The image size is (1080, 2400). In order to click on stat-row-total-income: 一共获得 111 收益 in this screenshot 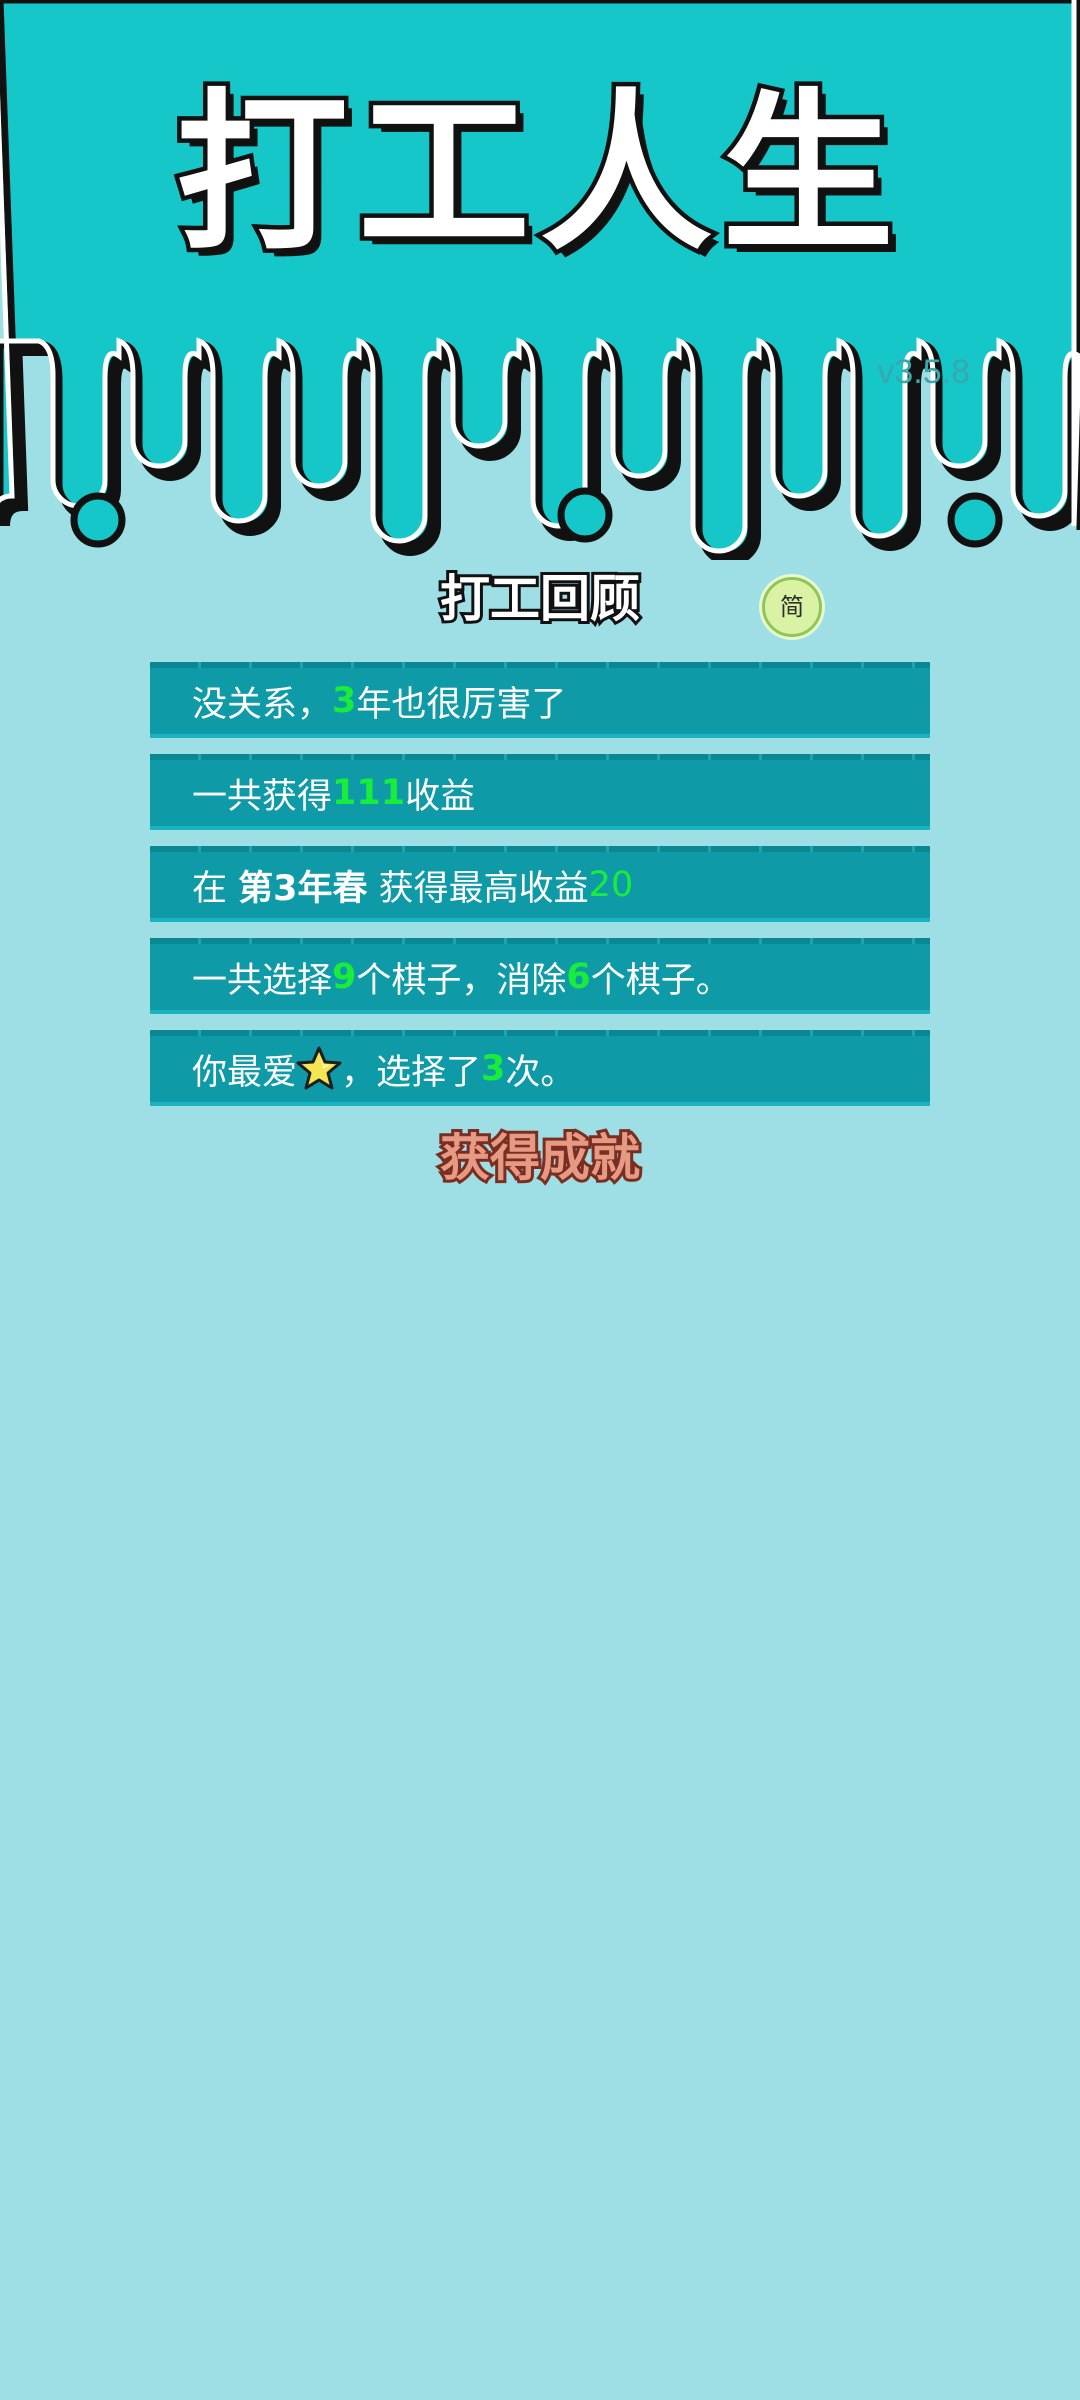, I will do `click(540, 792)`.